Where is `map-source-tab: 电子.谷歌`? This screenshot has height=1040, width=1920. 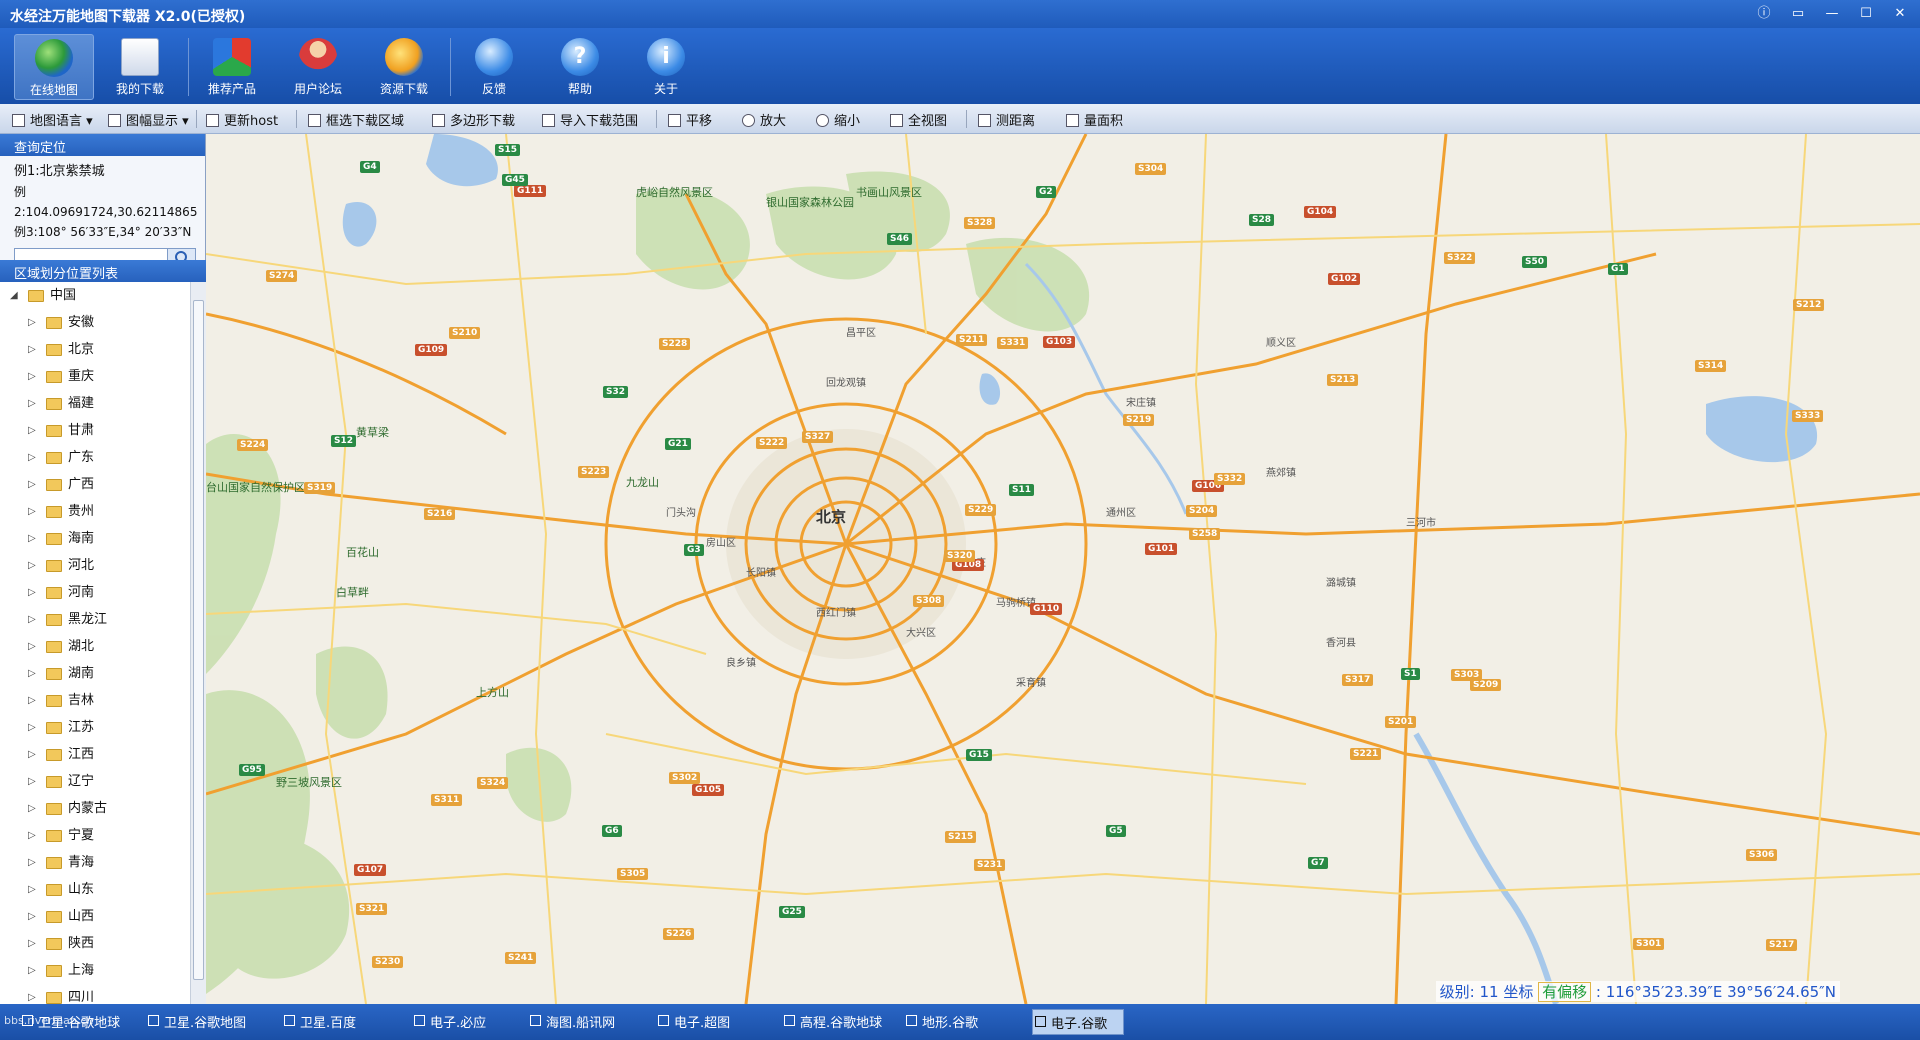
map-source-tab: 电子.谷歌 is located at coordinates (1078, 1022).